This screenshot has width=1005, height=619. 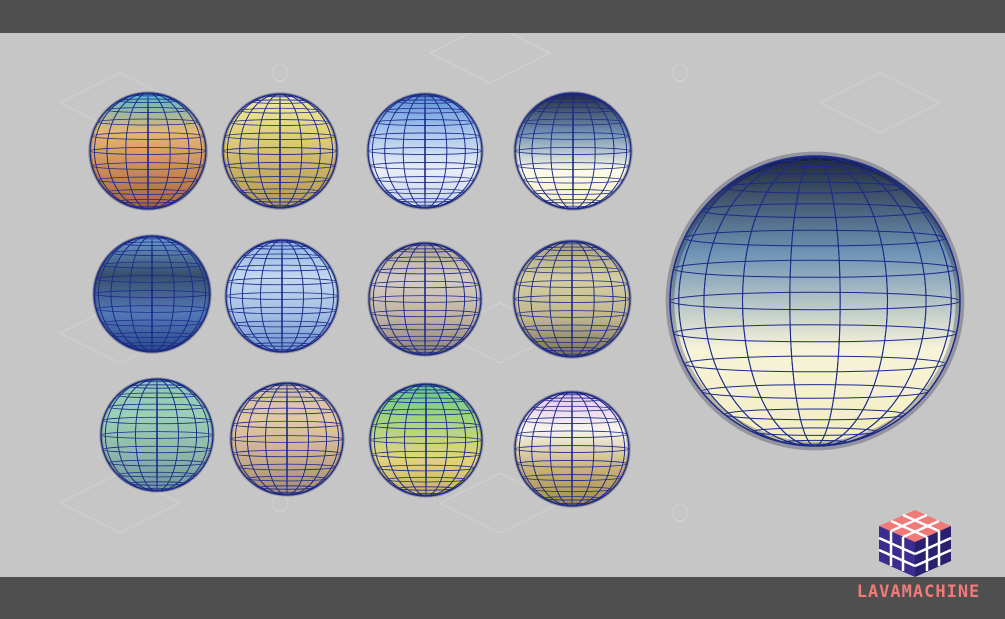 I want to click on sphere-dark-blue-sea, so click(x=152, y=294).